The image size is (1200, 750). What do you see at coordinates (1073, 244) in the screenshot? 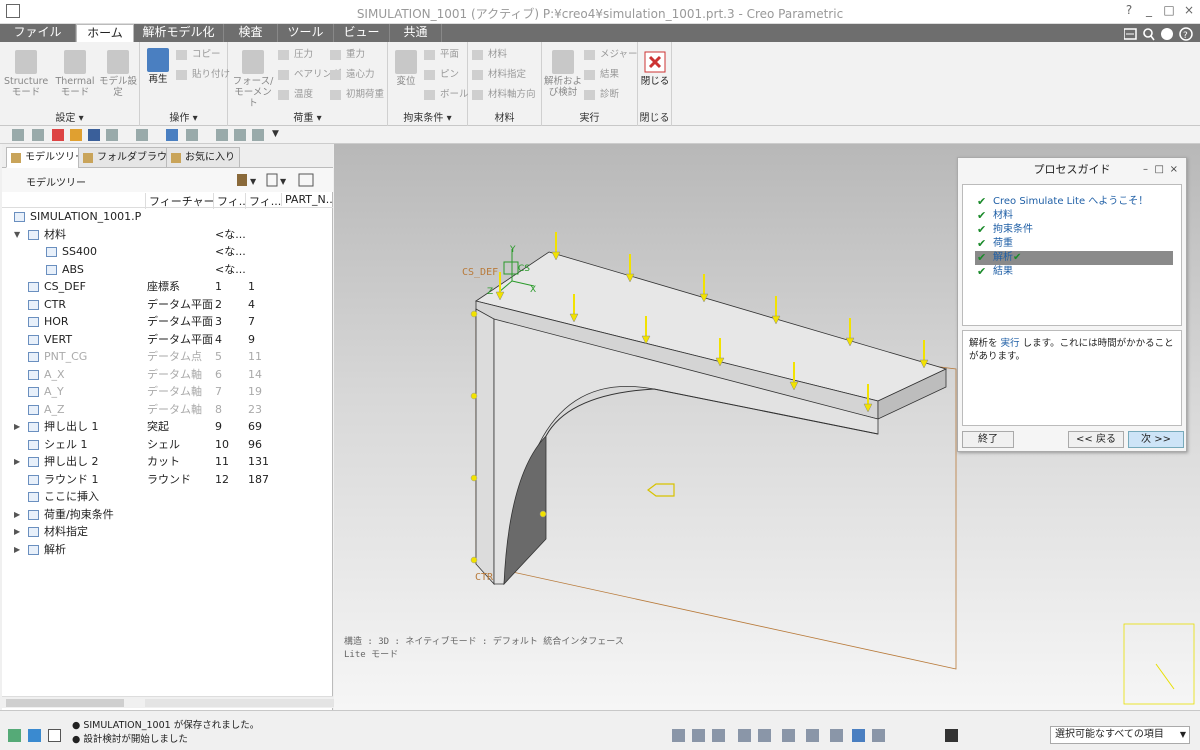
I see `step-loads: ✔ 荷重` at bounding box center [1073, 244].